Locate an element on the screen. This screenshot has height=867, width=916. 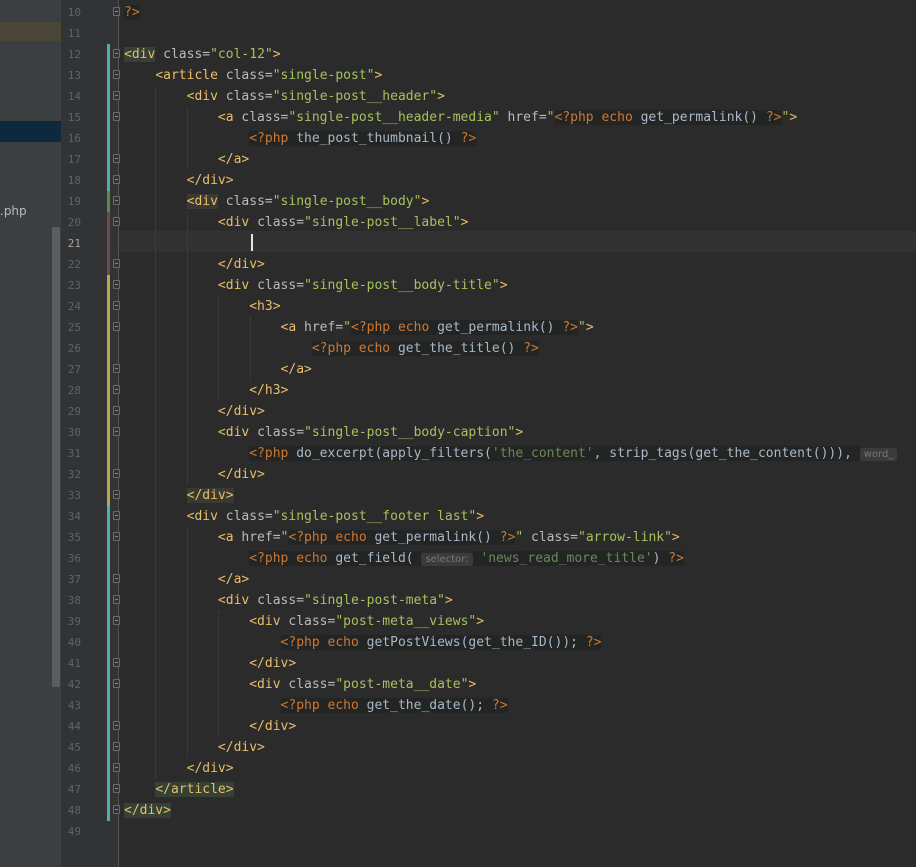
code-line: 28 </h3> is located at coordinates (458, 390).